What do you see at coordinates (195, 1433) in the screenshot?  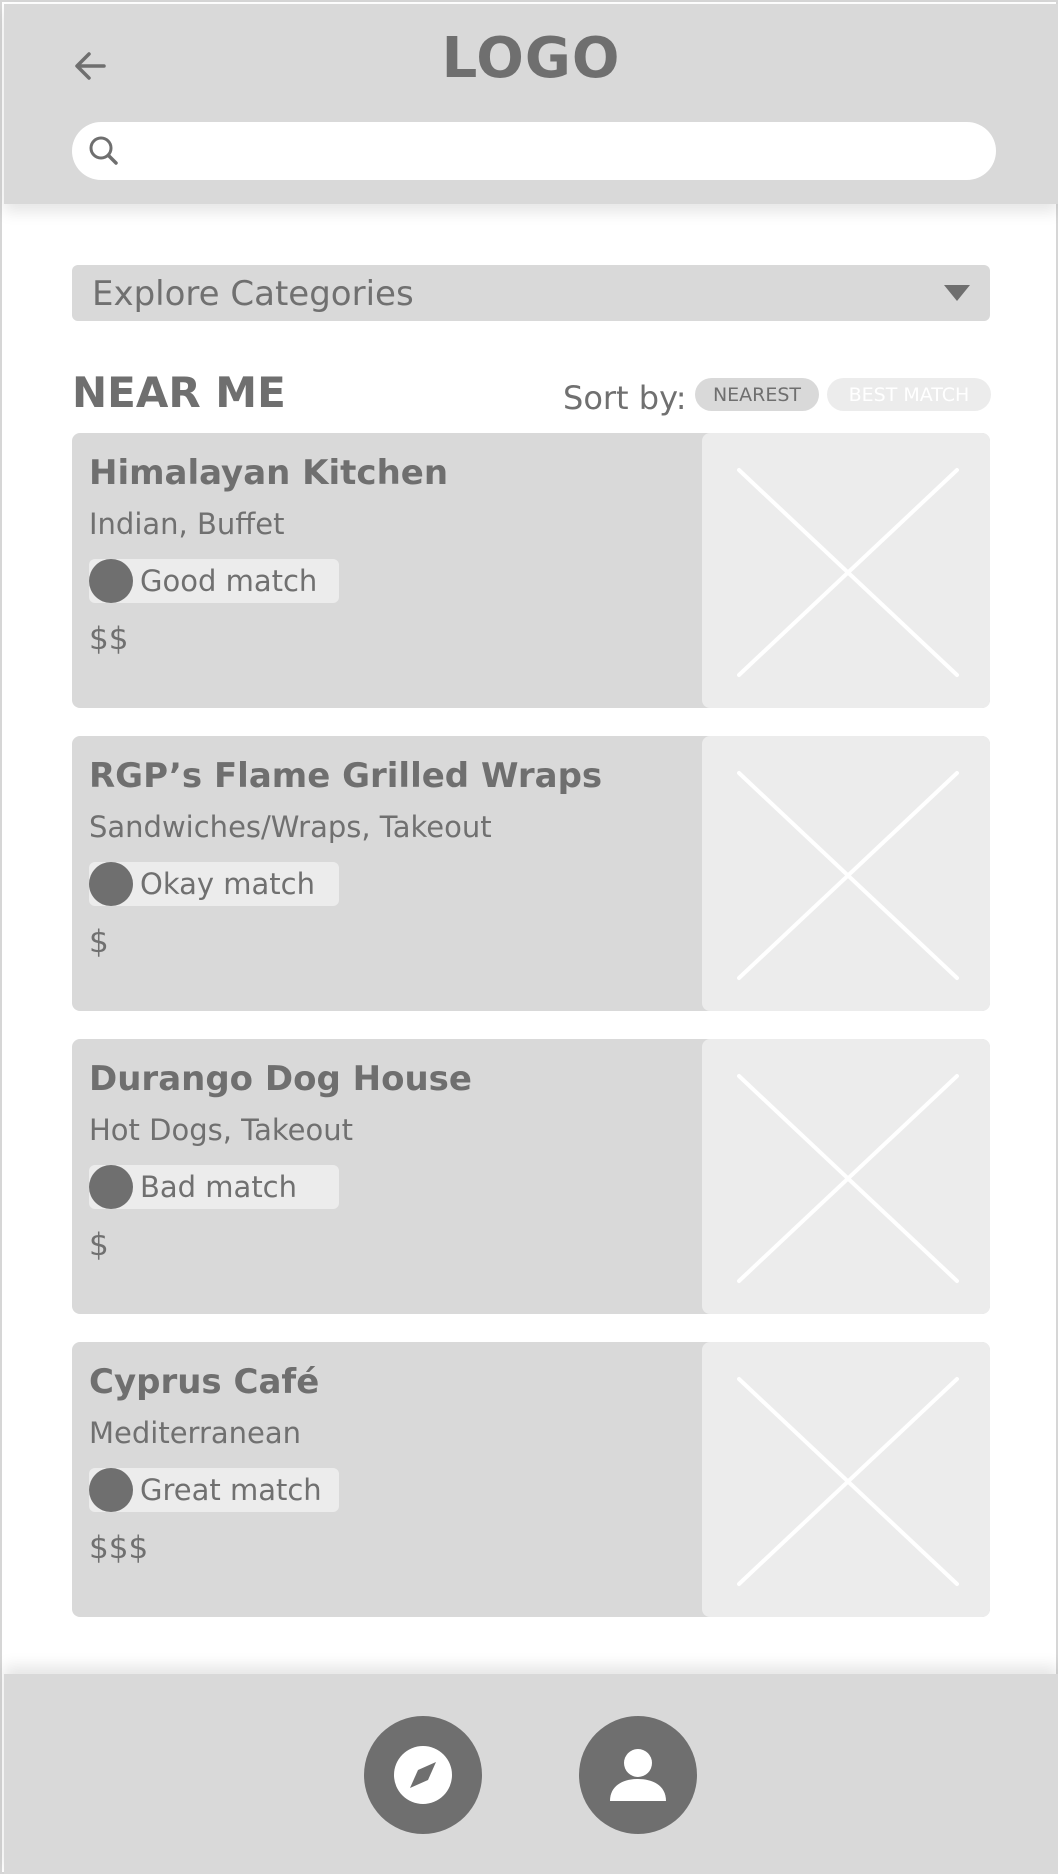 I see `restaurant-cuisine: Mediterranean` at bounding box center [195, 1433].